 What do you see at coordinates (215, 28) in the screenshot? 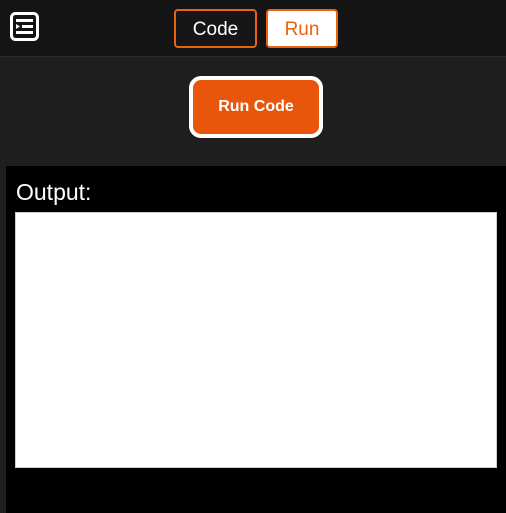
I see `tab-code: Code` at bounding box center [215, 28].